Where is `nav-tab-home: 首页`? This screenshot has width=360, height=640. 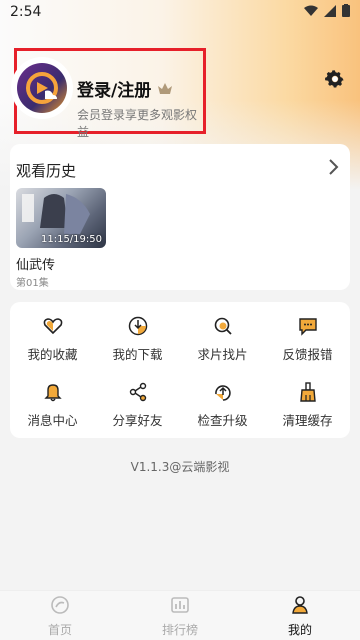
nav-tab-home: 首页 is located at coordinates (60, 616).